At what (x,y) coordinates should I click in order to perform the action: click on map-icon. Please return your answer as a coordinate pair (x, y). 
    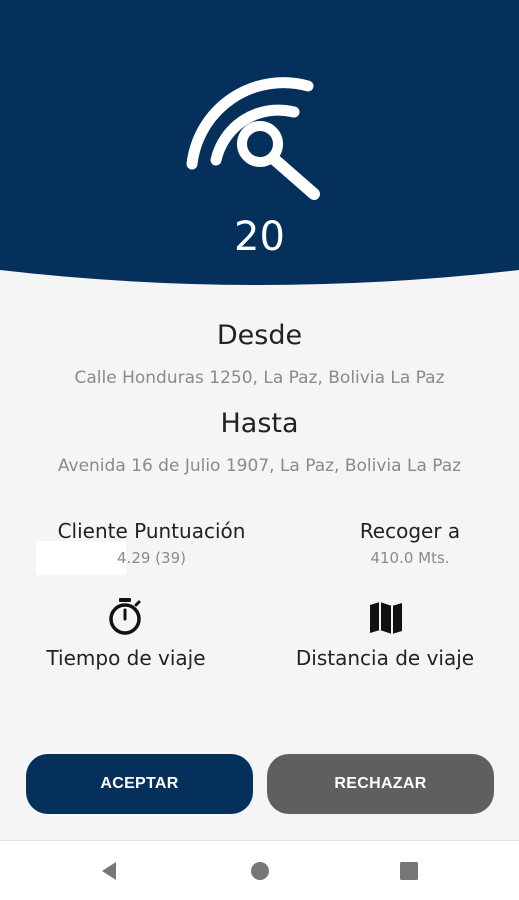
    Looking at the image, I should click on (386, 618).